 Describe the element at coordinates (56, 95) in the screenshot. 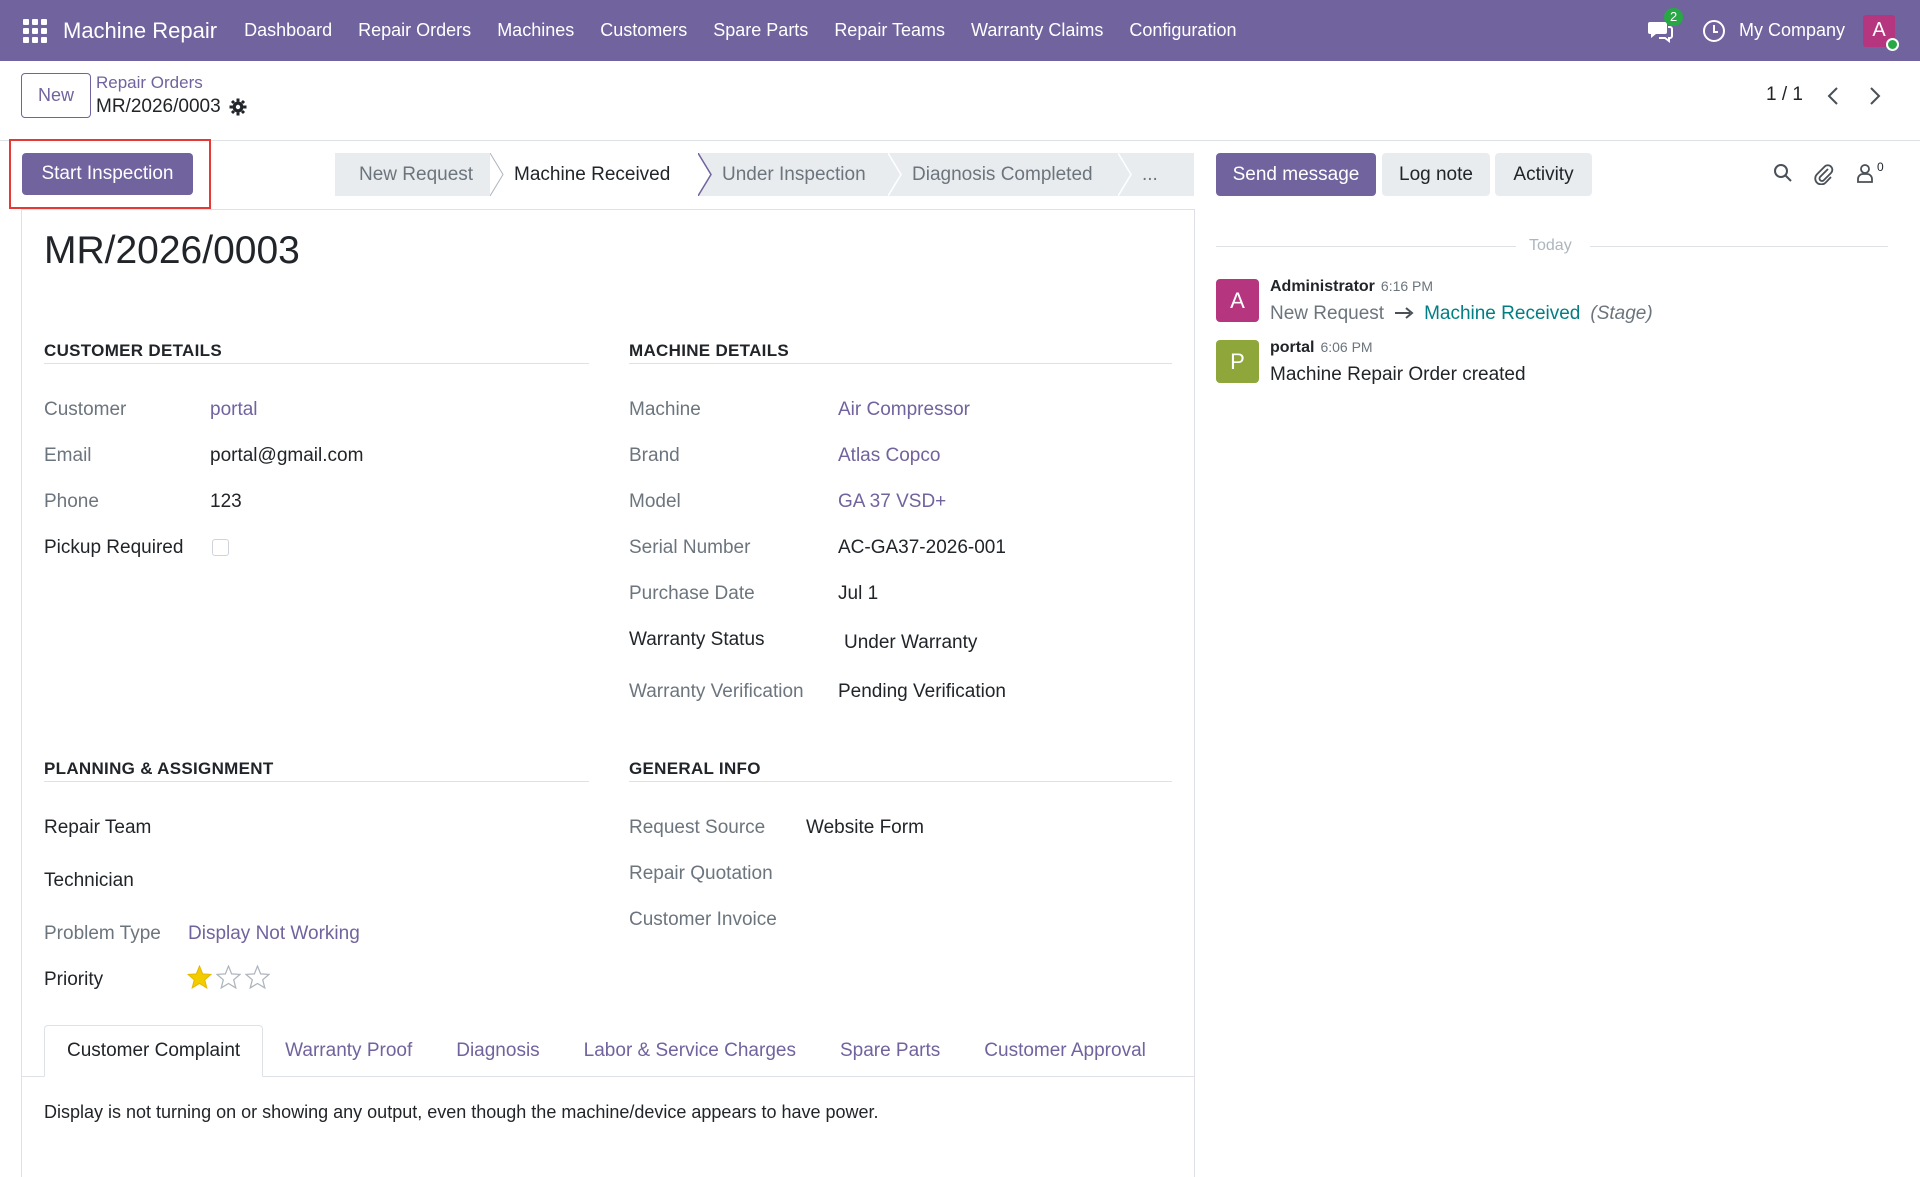

I see `new-button: New` at that location.